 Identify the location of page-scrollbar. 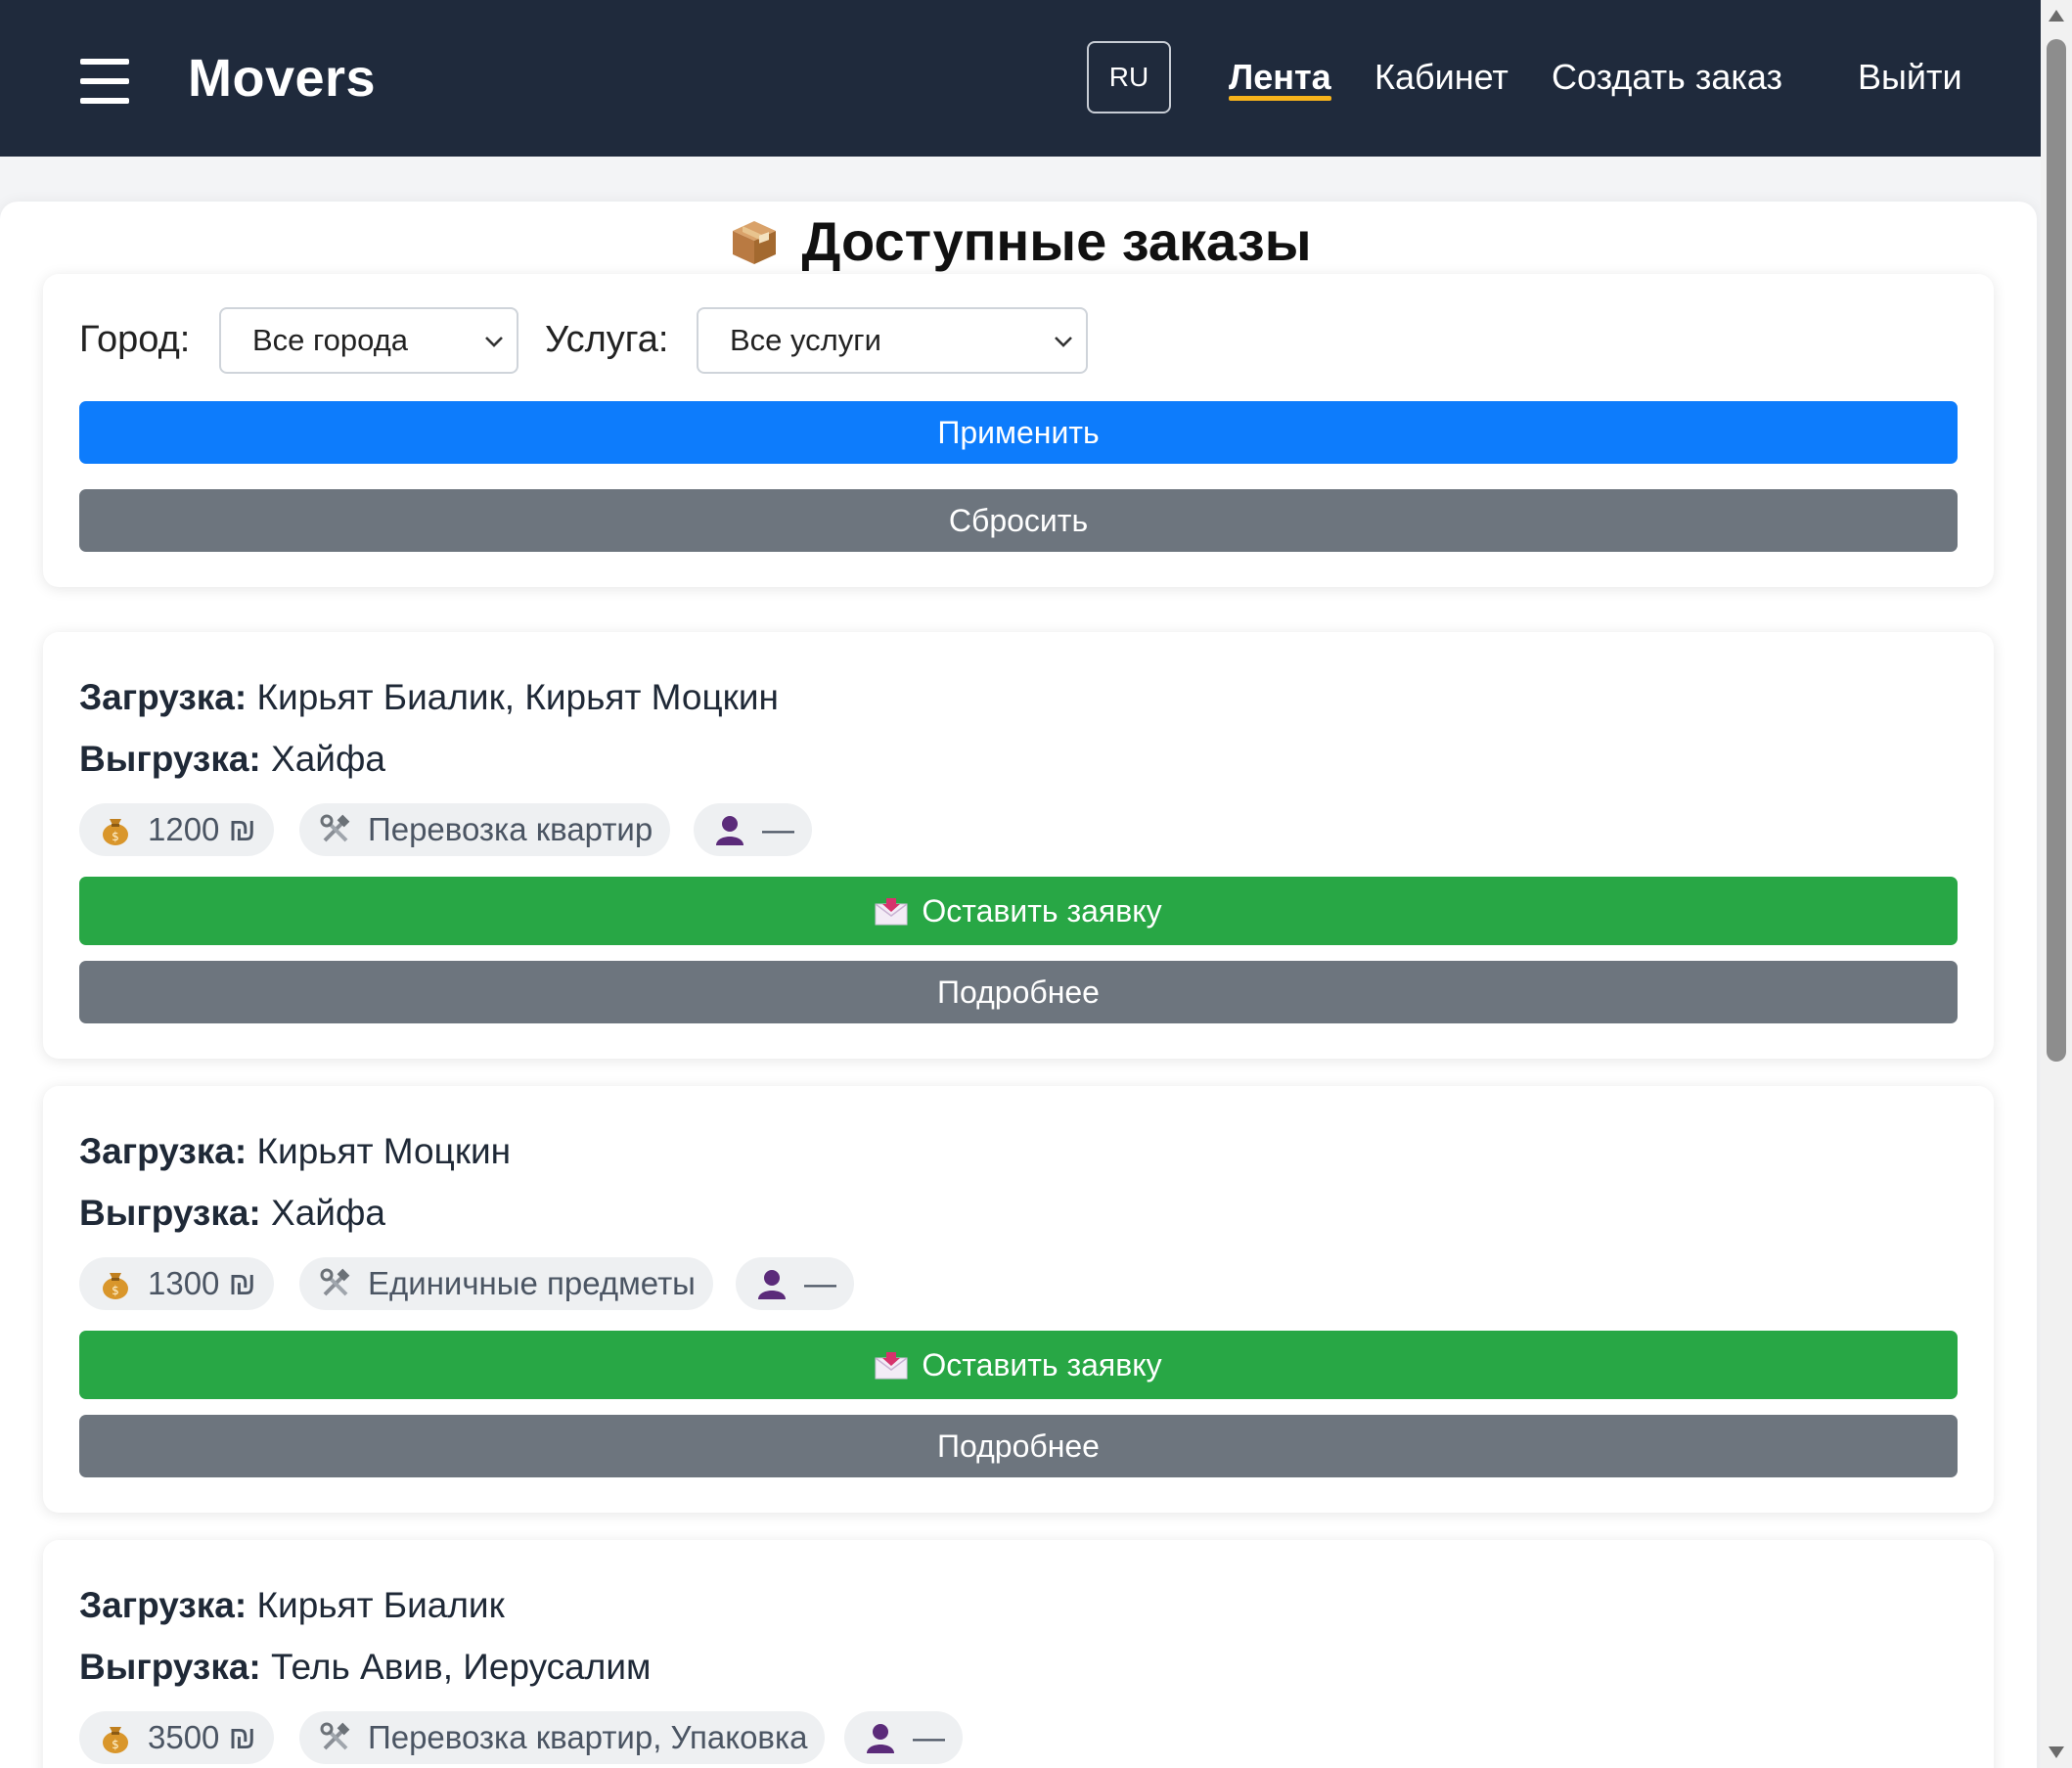
(2056, 884).